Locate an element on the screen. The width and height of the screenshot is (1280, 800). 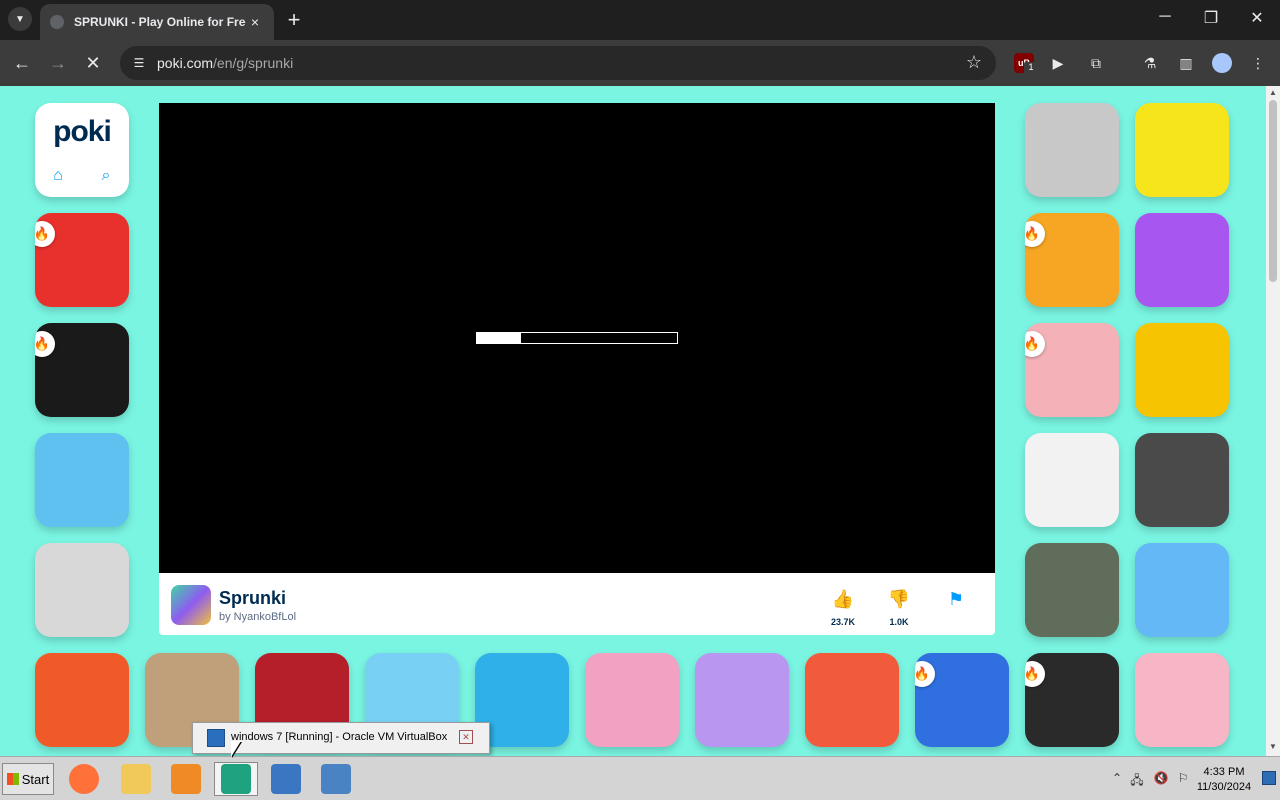
windows7-icon is located at coordinates (336, 779).